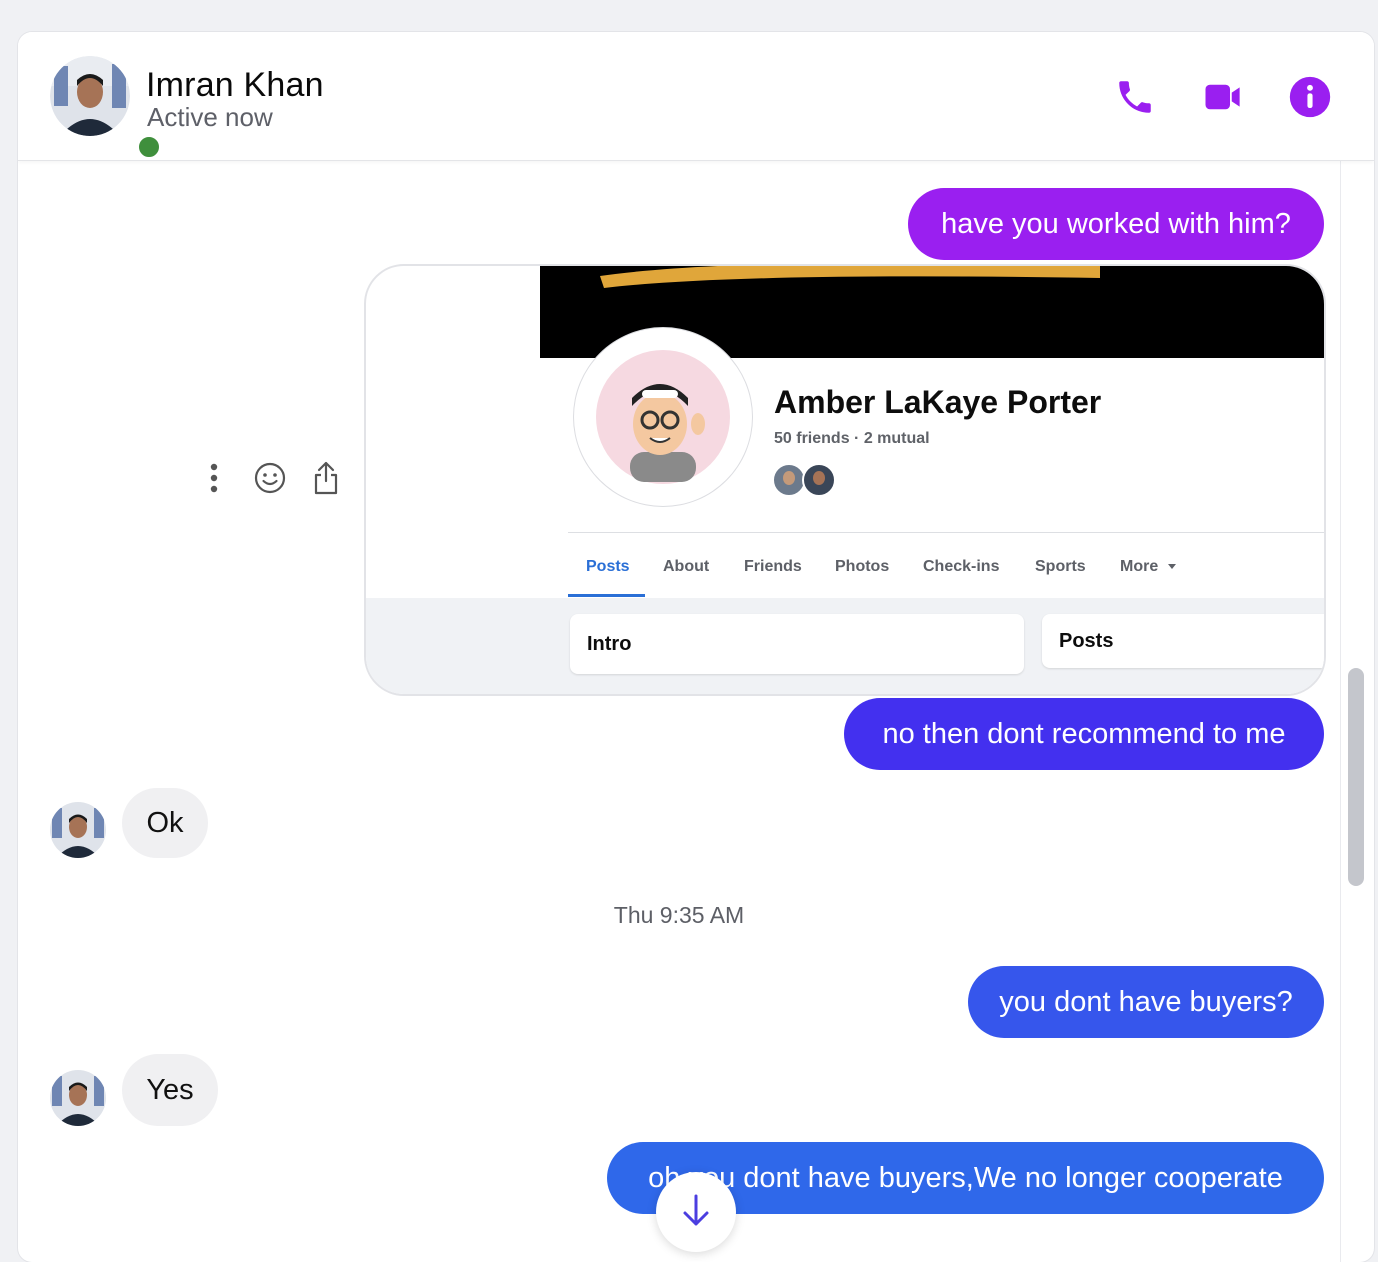 The height and width of the screenshot is (1262, 1378). I want to click on phone-call-button, so click(1135, 97).